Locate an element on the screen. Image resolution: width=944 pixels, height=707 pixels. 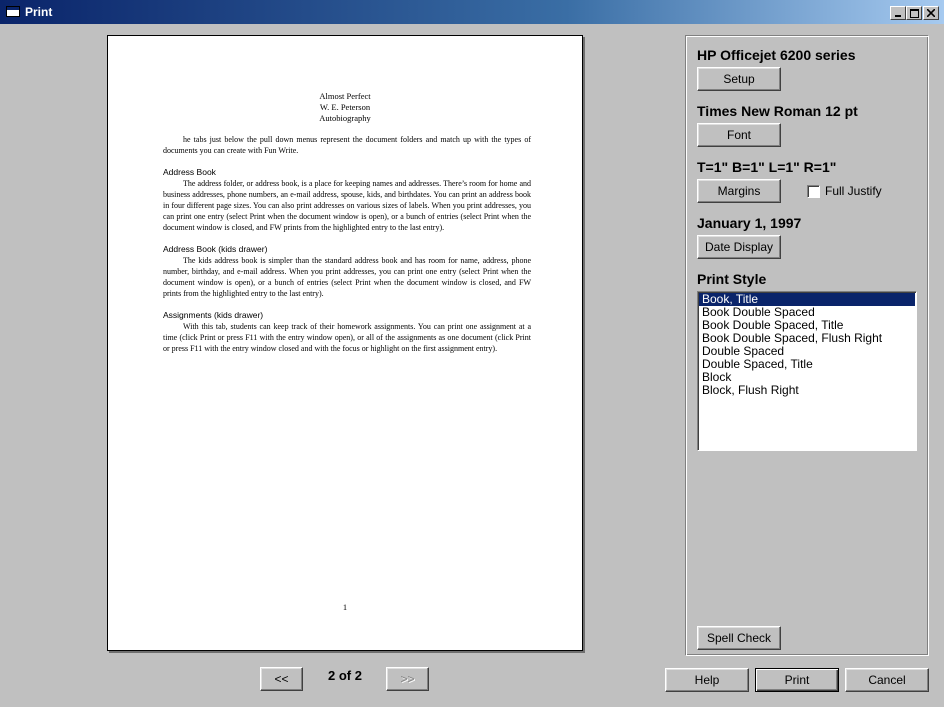
full-justify-label: Full Justify is located at coordinates (853, 191).